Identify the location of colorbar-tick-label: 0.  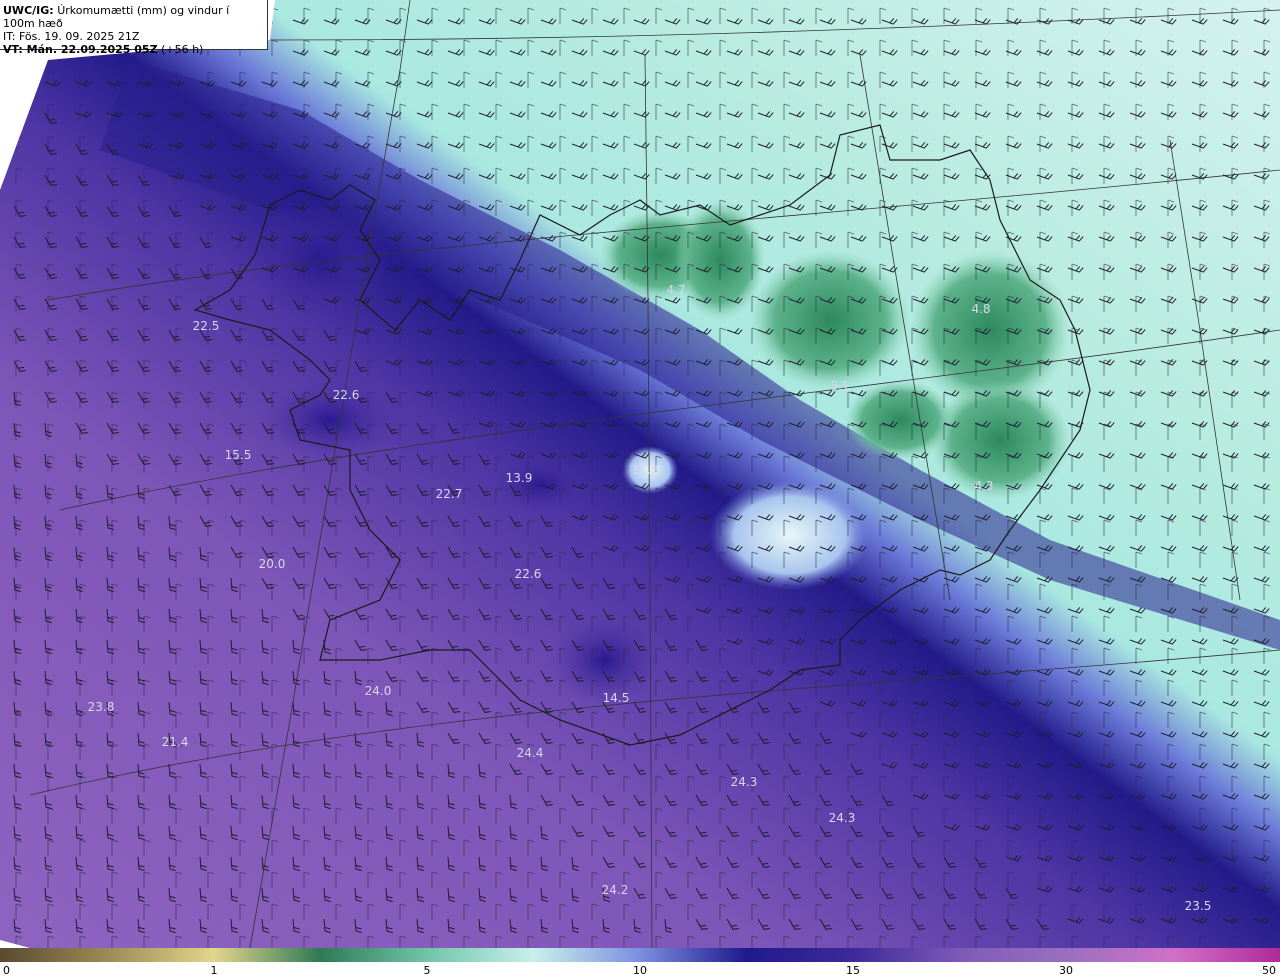
(6, 970).